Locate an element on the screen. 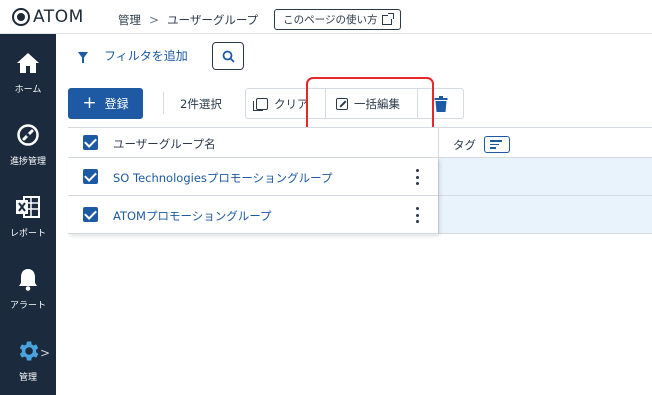 This screenshot has height=395, width=652. clear-label: クリア is located at coordinates (291, 103).